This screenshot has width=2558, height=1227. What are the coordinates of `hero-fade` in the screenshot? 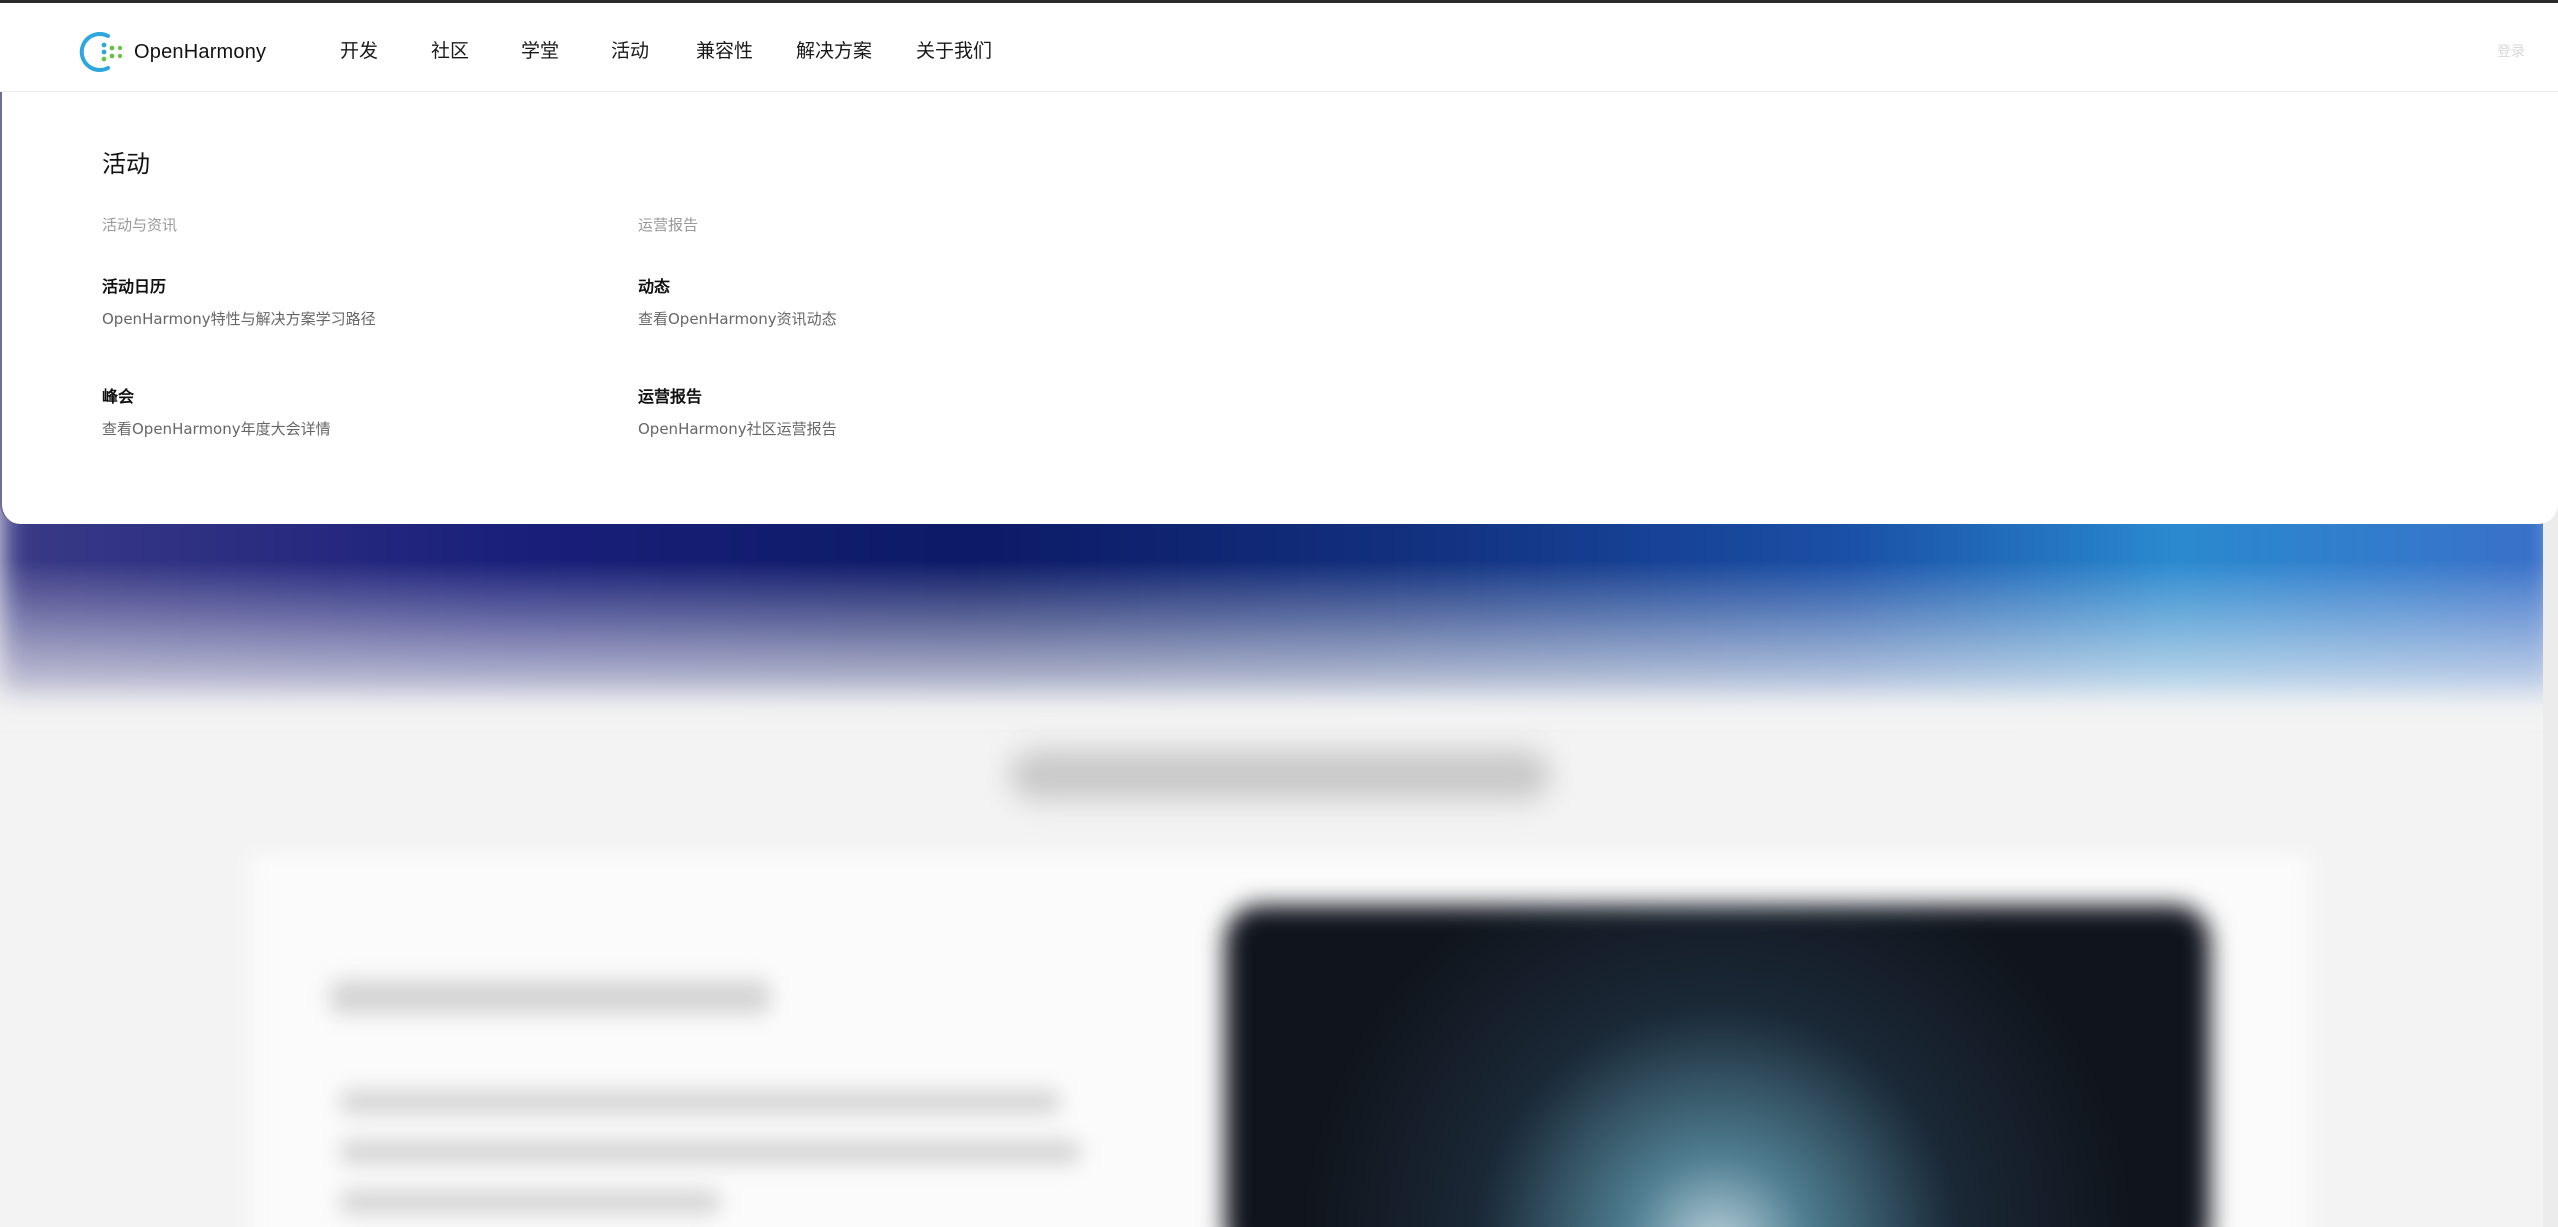 It's located at (1279, 645).